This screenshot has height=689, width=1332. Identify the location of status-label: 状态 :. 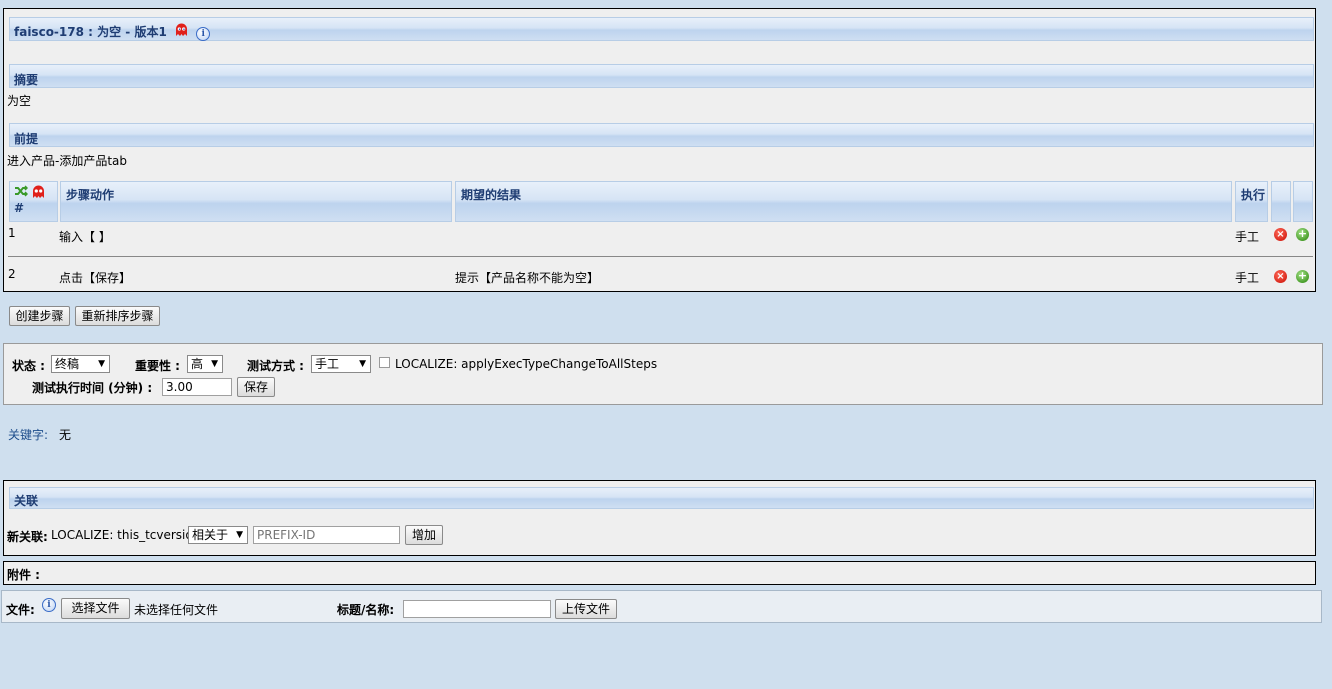
(28, 366).